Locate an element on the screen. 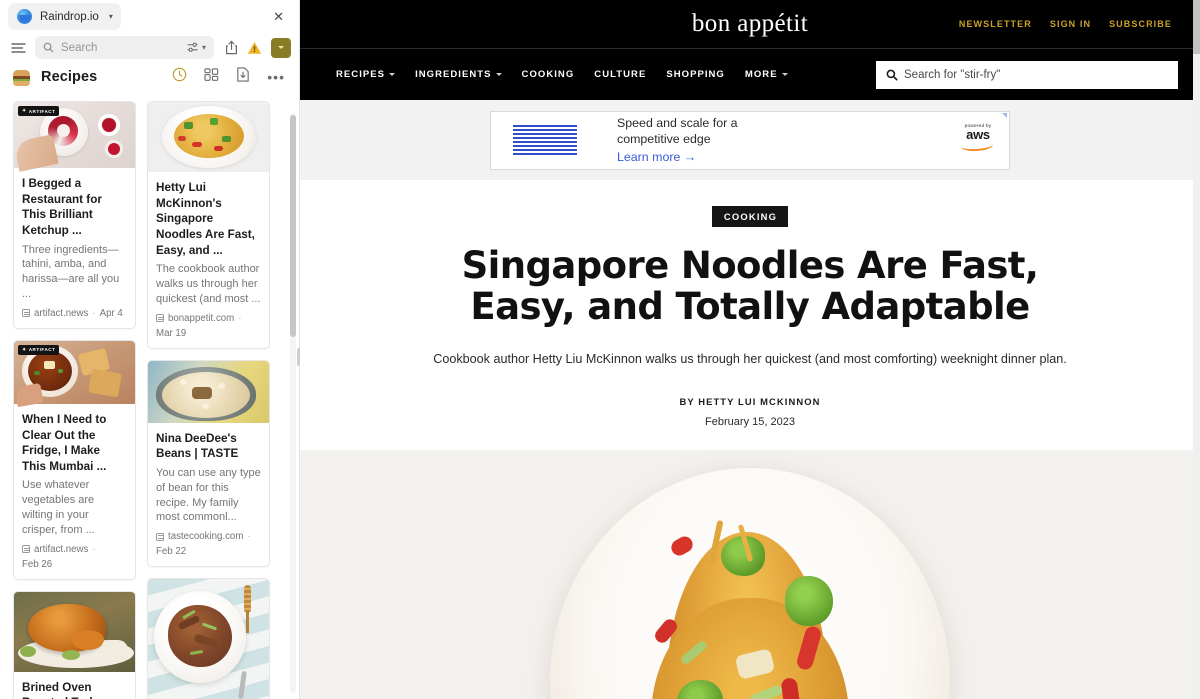 The image size is (1200, 699). bookmark-date: Feb 22 is located at coordinates (171, 552).